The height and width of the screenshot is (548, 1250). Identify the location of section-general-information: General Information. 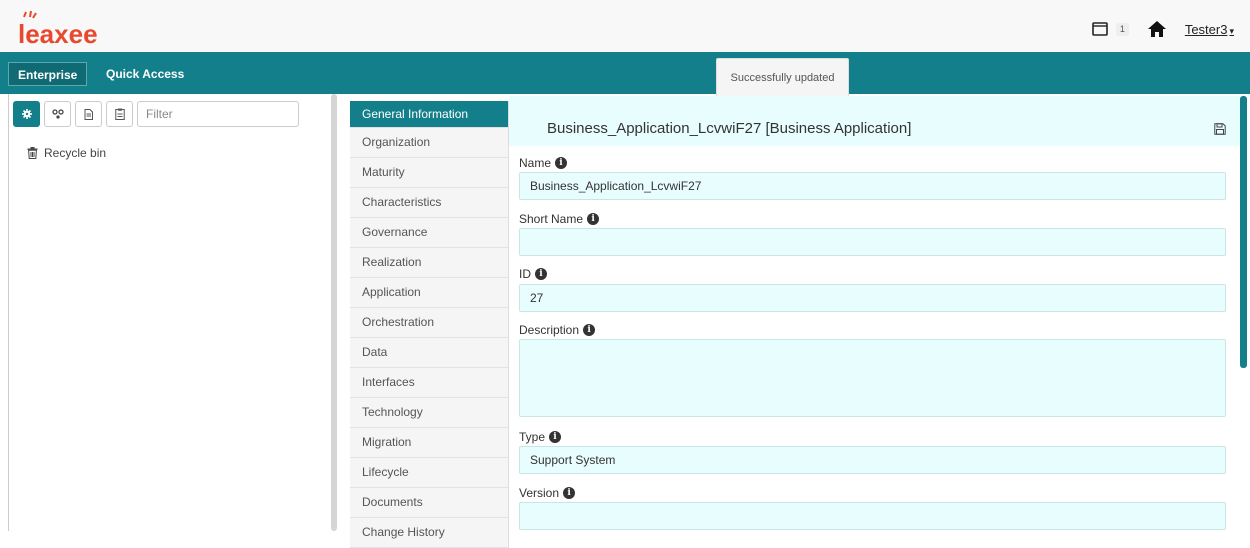
(429, 114).